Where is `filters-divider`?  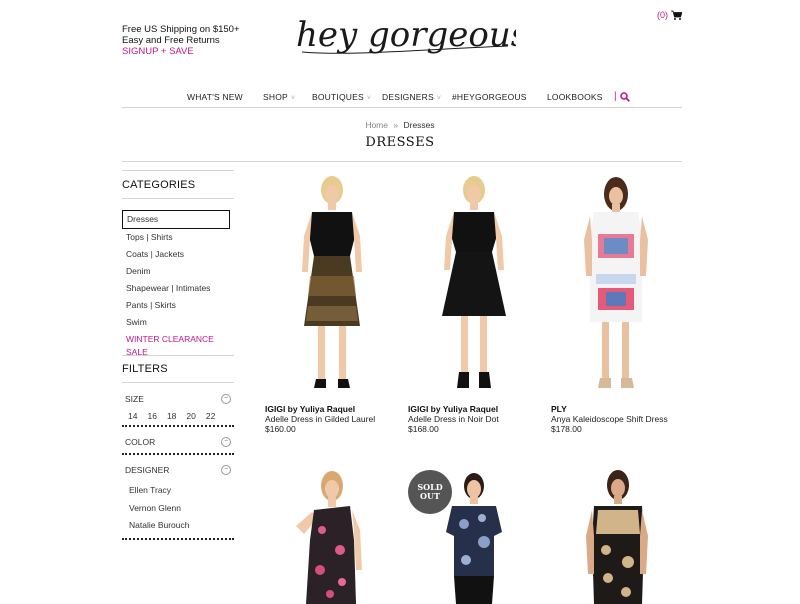
filters-divider is located at coordinates (178, 382).